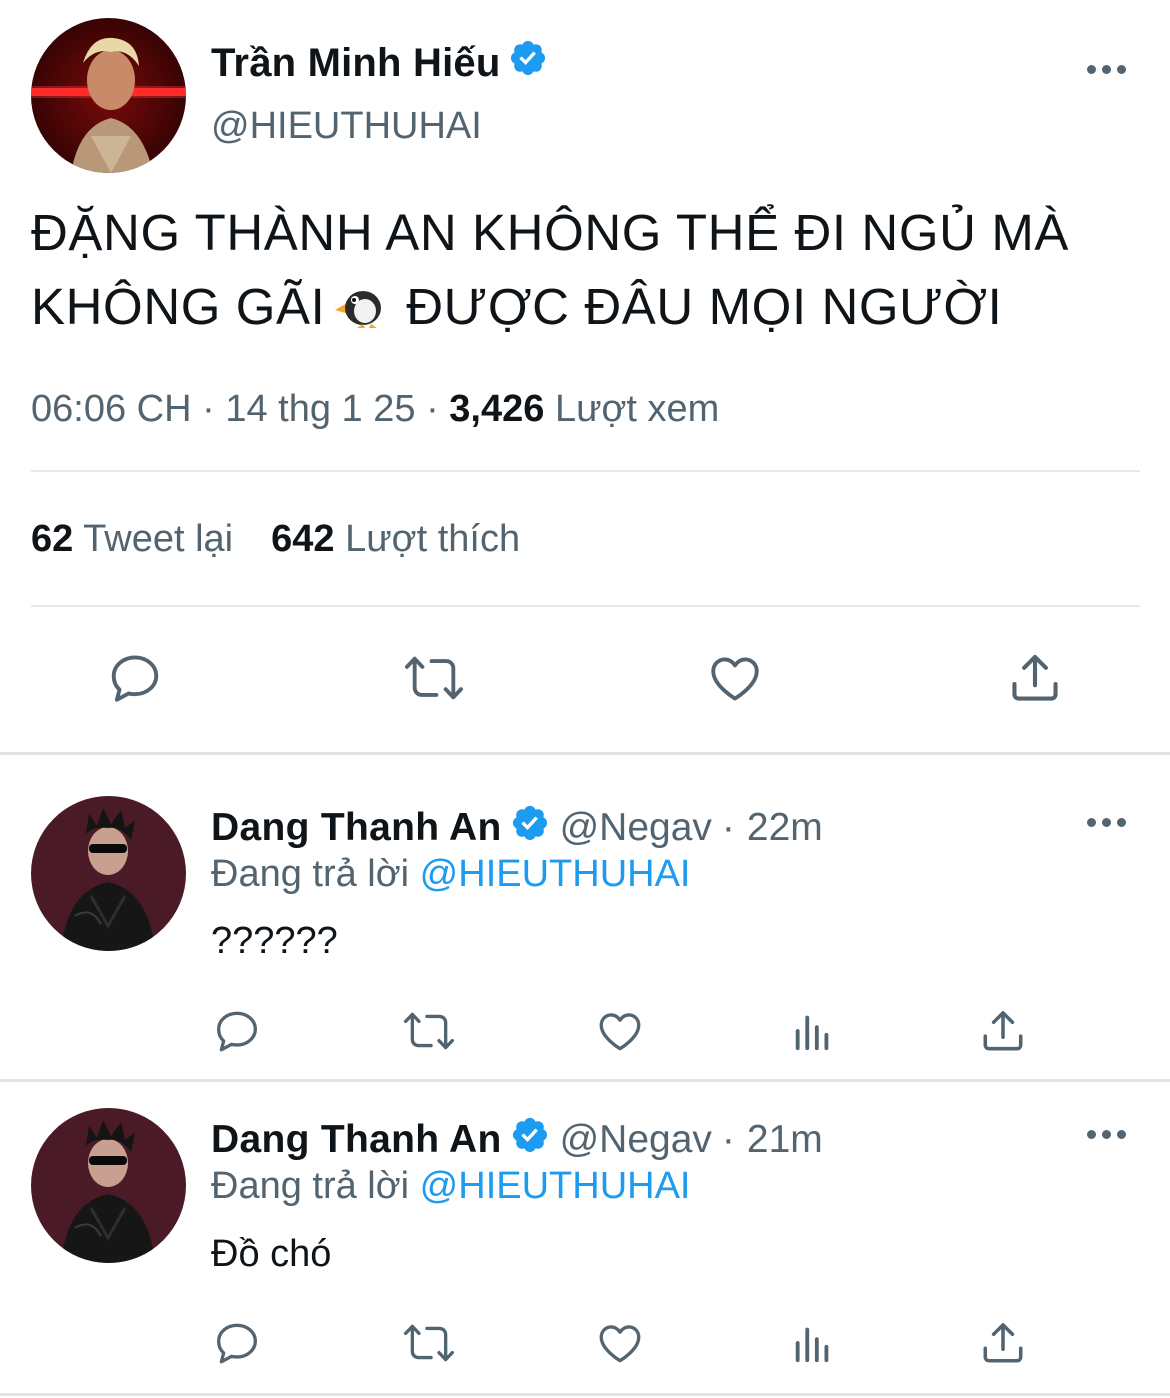  Describe the element at coordinates (303, 539) in the screenshot. I see `likes-count: 642` at that location.